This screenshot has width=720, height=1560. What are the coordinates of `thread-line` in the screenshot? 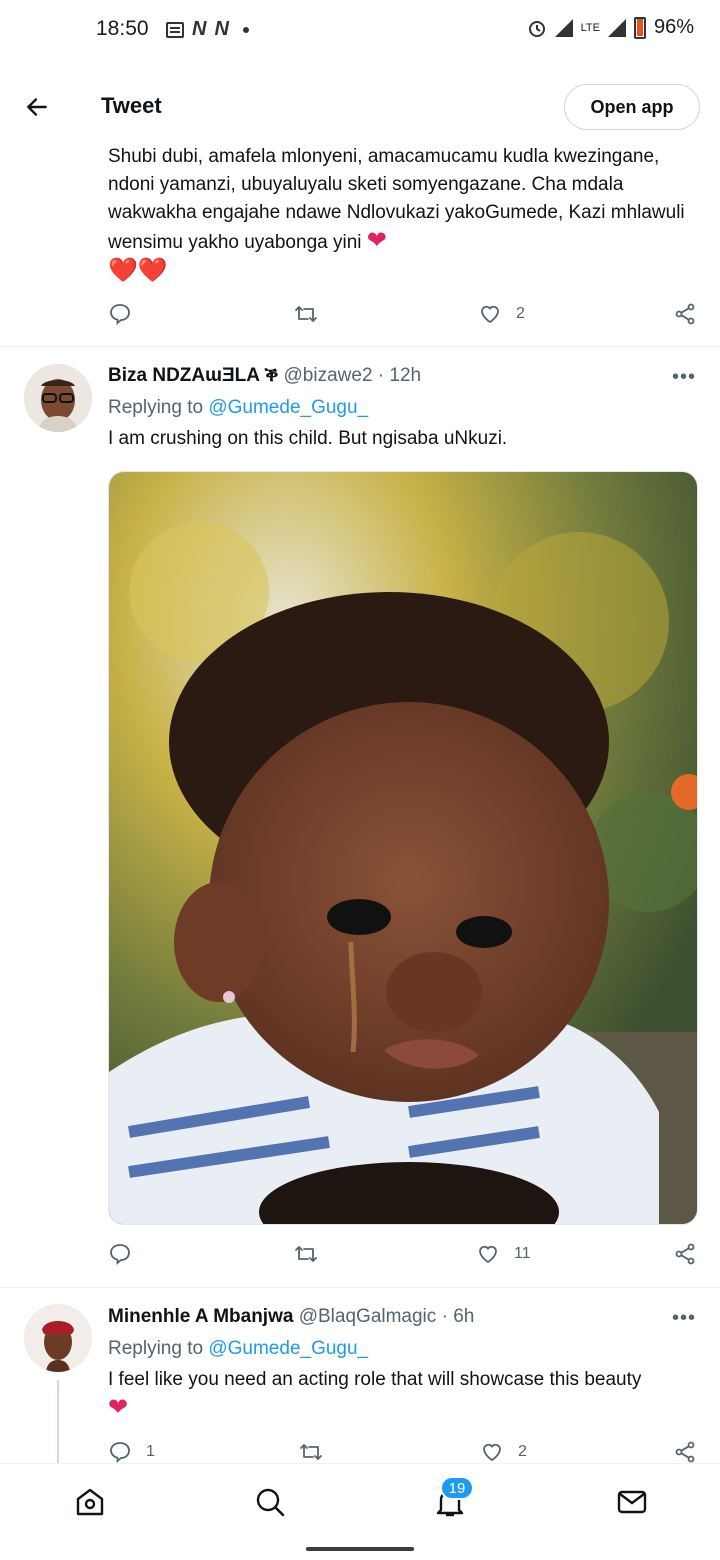 It's located at (58, 1422).